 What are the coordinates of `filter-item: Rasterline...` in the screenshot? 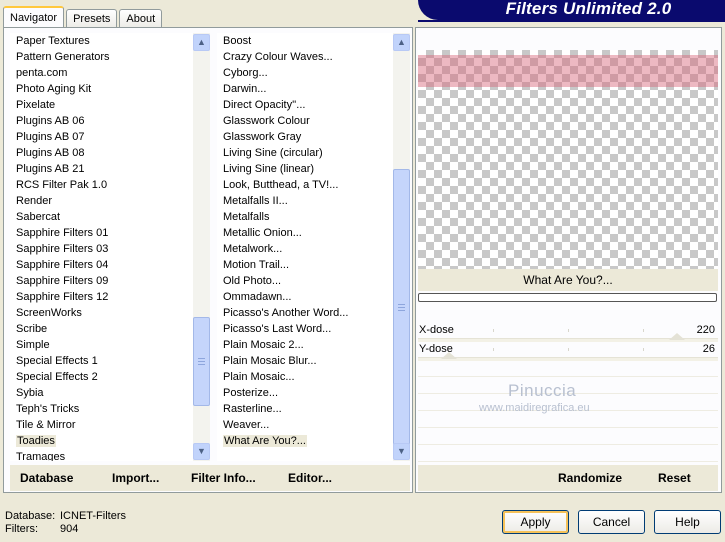 It's located at (304, 409).